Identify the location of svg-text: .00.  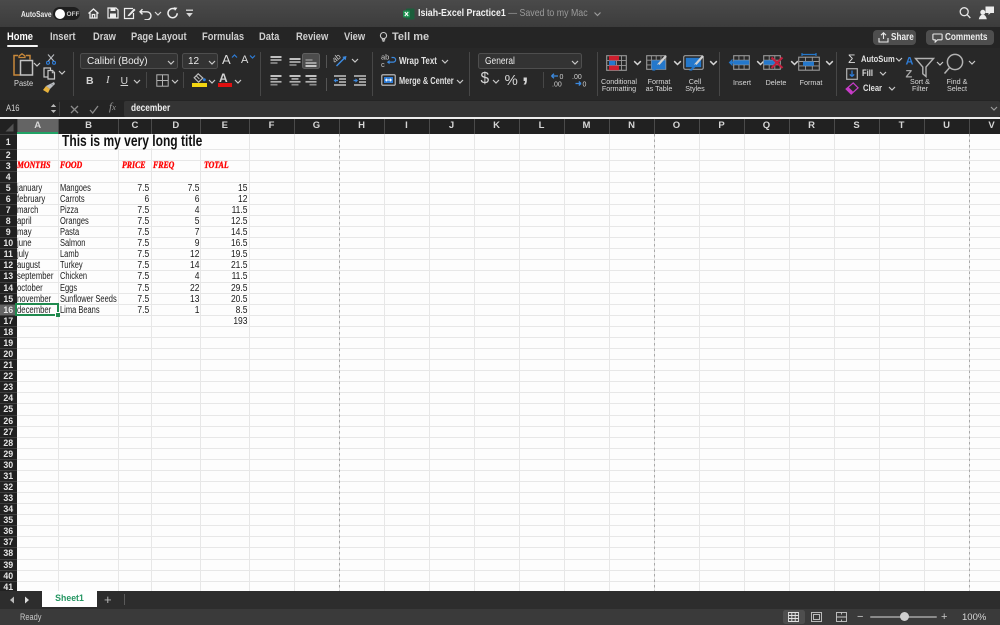
(557, 85).